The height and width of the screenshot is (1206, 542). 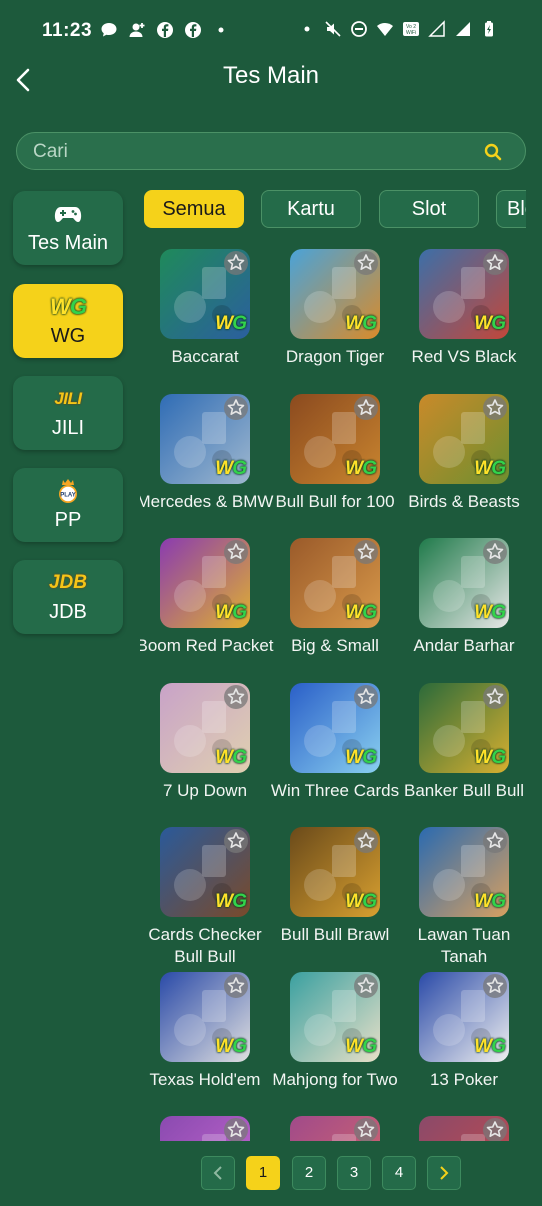 What do you see at coordinates (335, 645) in the screenshot?
I see `game-name: Big & Small` at bounding box center [335, 645].